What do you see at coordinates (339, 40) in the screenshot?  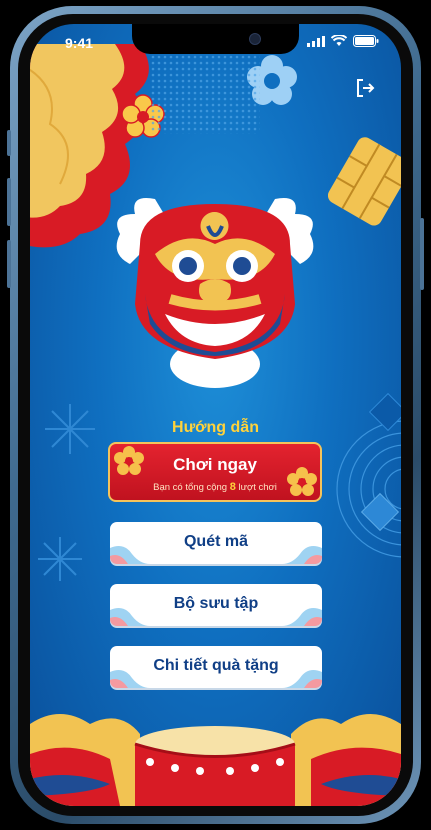 I see `wifi-icon` at bounding box center [339, 40].